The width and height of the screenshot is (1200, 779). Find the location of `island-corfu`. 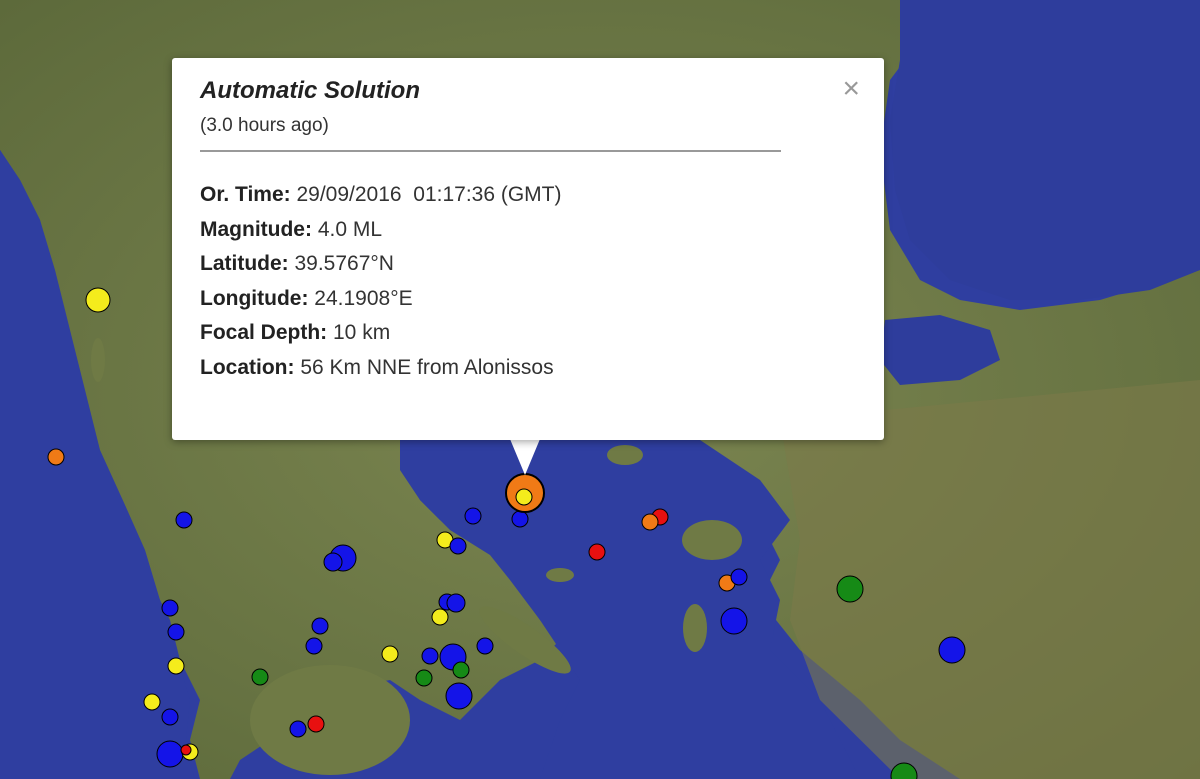

island-corfu is located at coordinates (98, 360).